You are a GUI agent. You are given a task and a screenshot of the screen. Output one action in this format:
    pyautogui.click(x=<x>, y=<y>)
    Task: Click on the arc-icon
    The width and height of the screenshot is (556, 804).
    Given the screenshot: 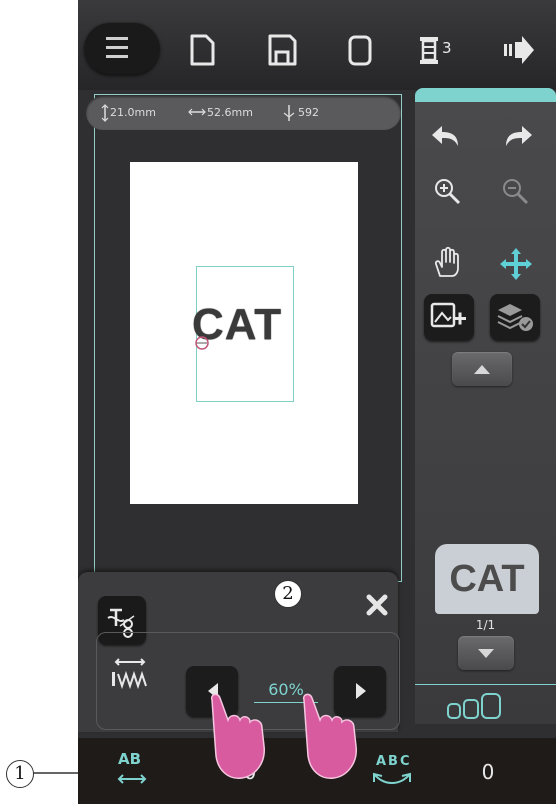 What is the action you would take?
    pyautogui.click(x=392, y=778)
    